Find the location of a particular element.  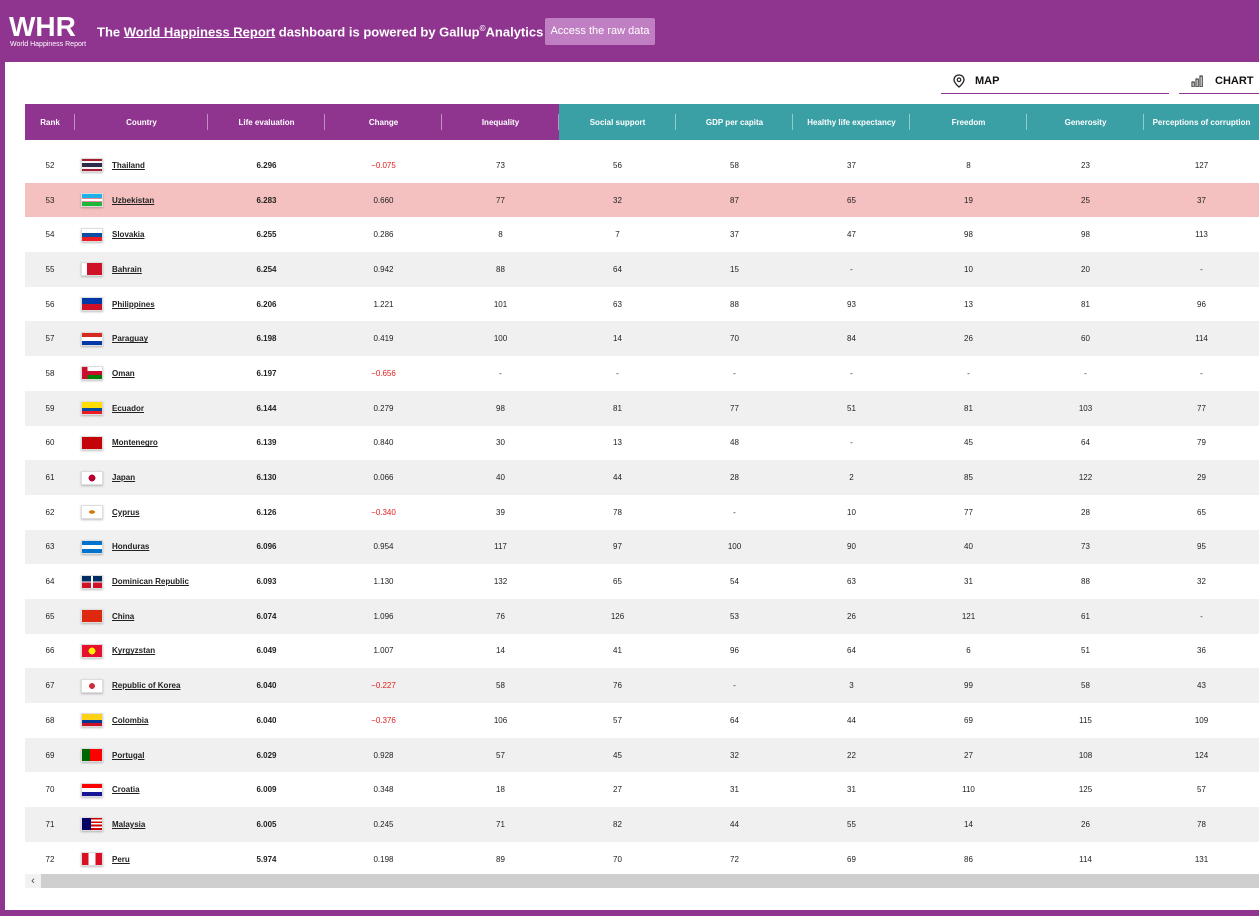

country-link: Montenegro is located at coordinates (135, 442).